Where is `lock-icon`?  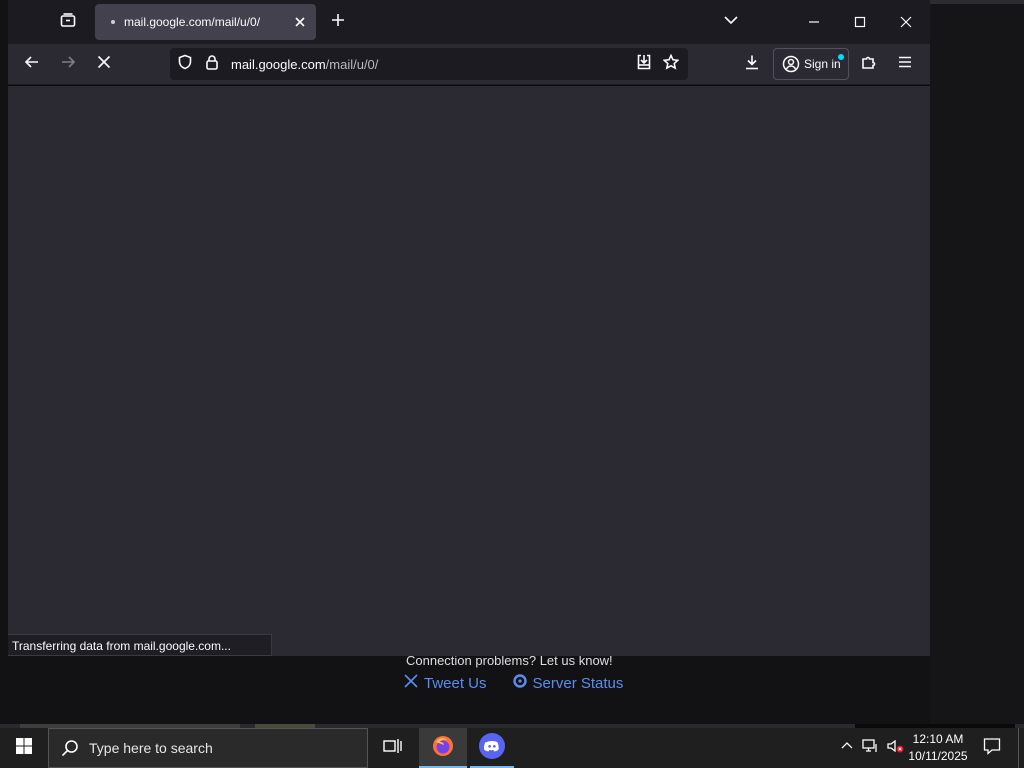 lock-icon is located at coordinates (212, 64).